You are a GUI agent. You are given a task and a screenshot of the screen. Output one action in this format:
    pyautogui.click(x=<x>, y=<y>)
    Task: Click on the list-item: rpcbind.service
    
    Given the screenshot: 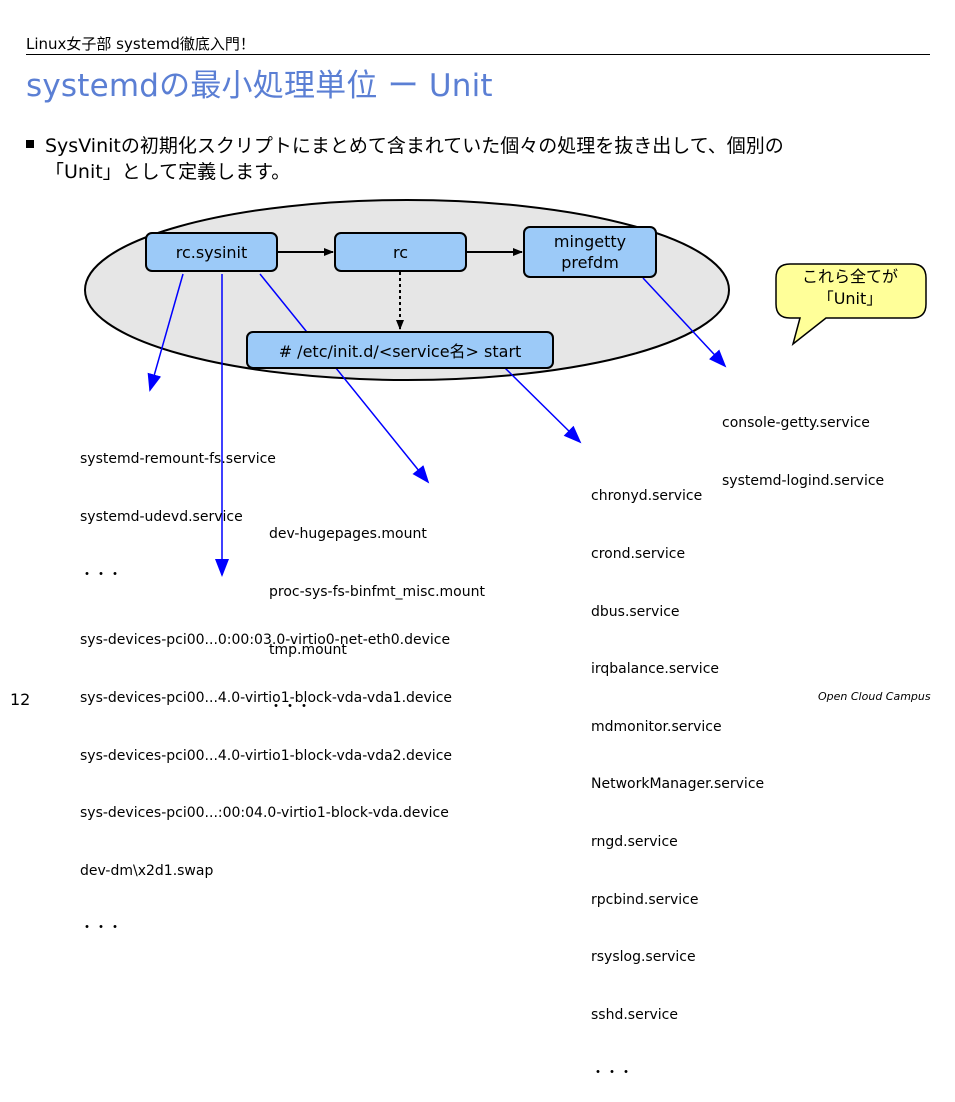 What is the action you would take?
    pyautogui.click(x=645, y=899)
    